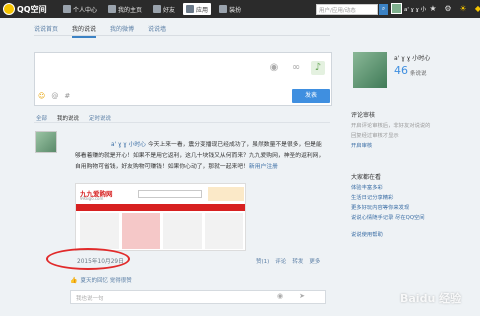  I want to click on help-link: 说说使用帮助, so click(403, 235).